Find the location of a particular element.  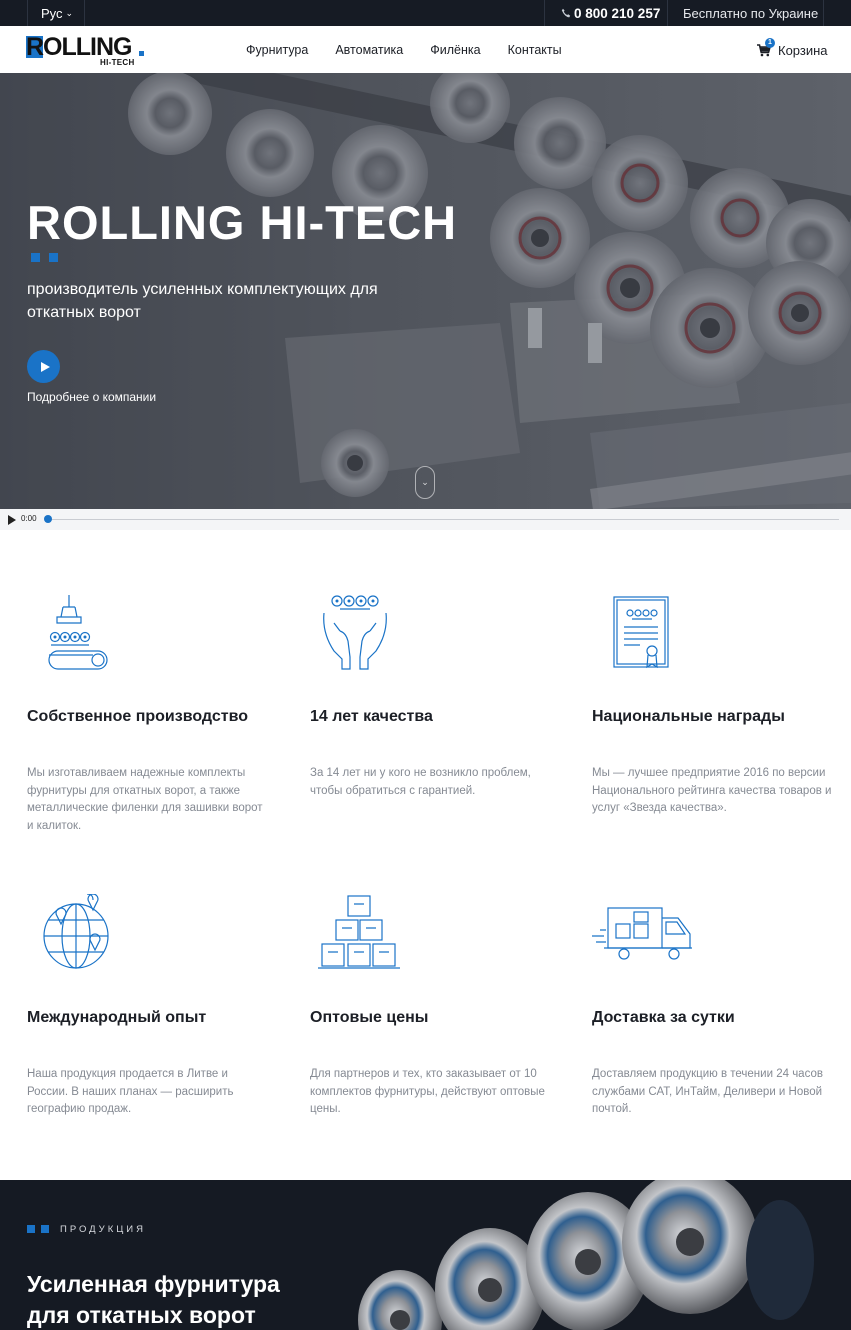

nav-item-kontakty: Контакты is located at coordinates (535, 50).